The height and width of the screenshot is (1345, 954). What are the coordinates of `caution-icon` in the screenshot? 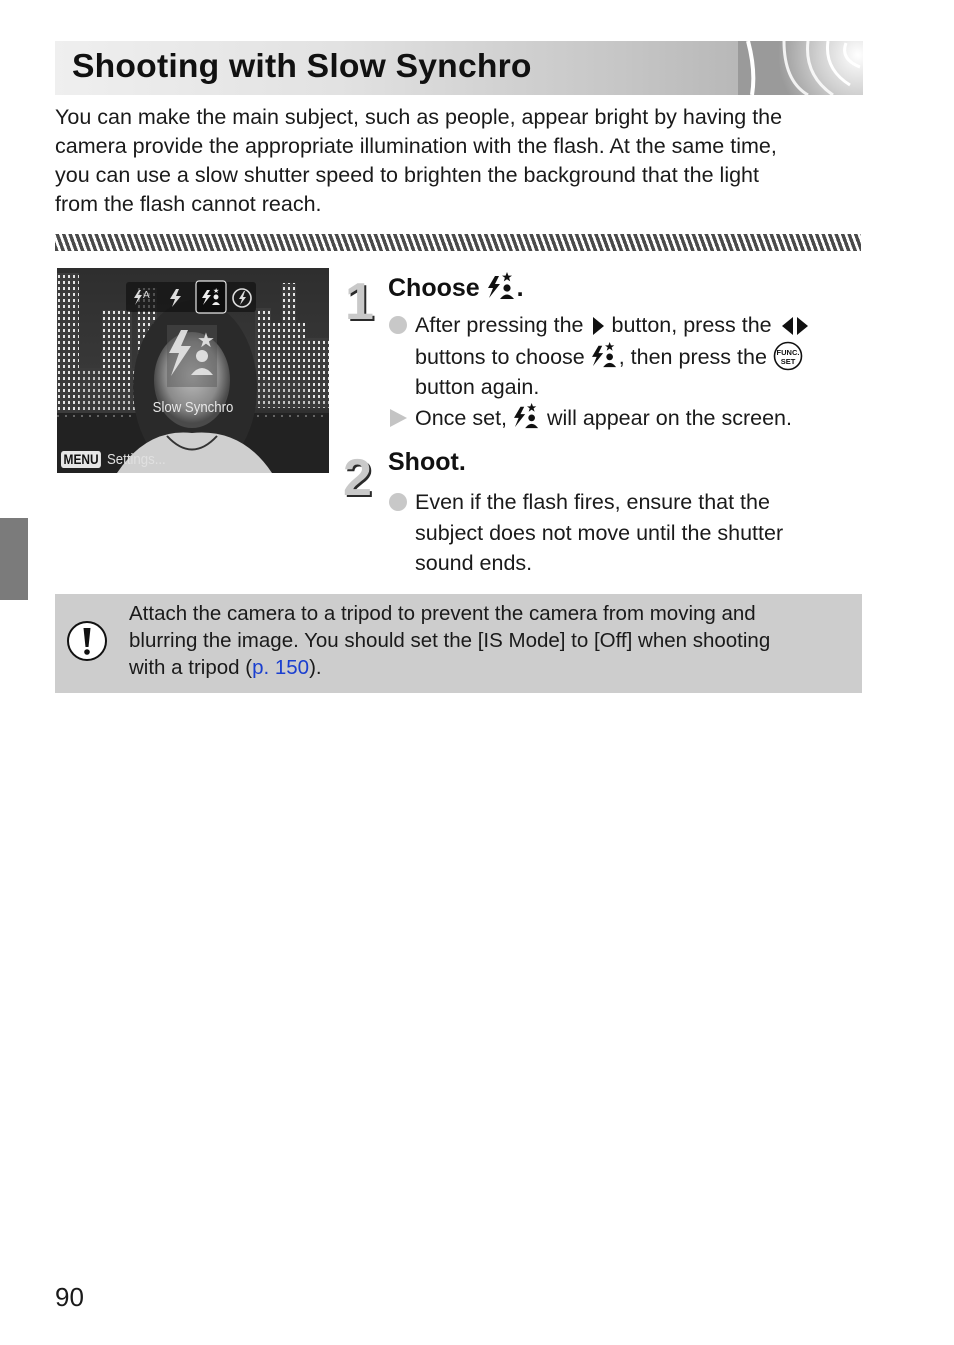 It's located at (87, 641).